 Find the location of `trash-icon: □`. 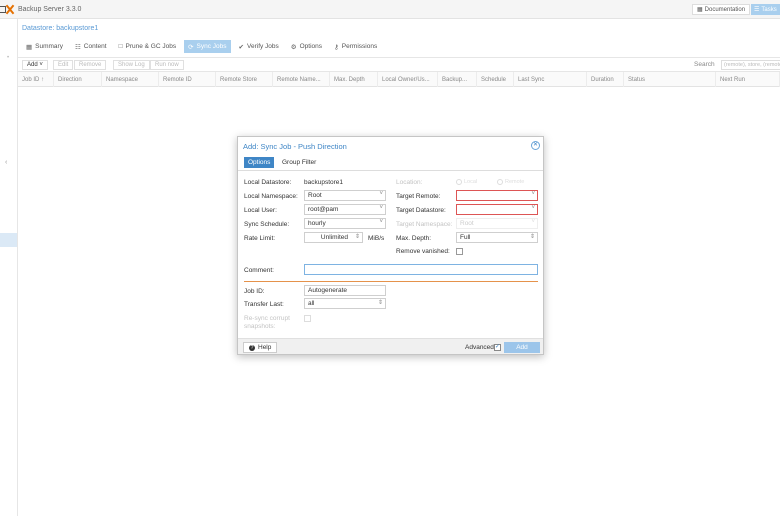

trash-icon: □ is located at coordinates (120, 46).